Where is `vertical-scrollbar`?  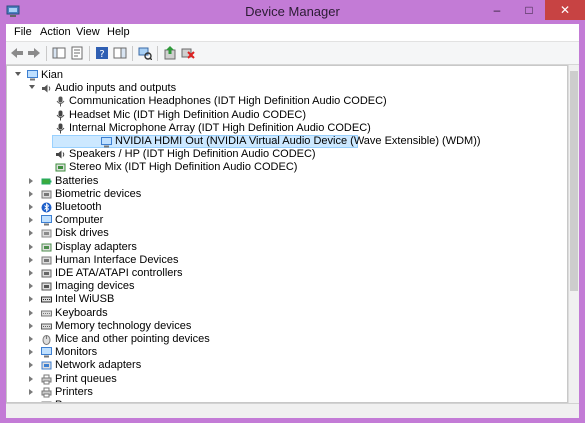
vertical-scrollbar is located at coordinates (573, 234).